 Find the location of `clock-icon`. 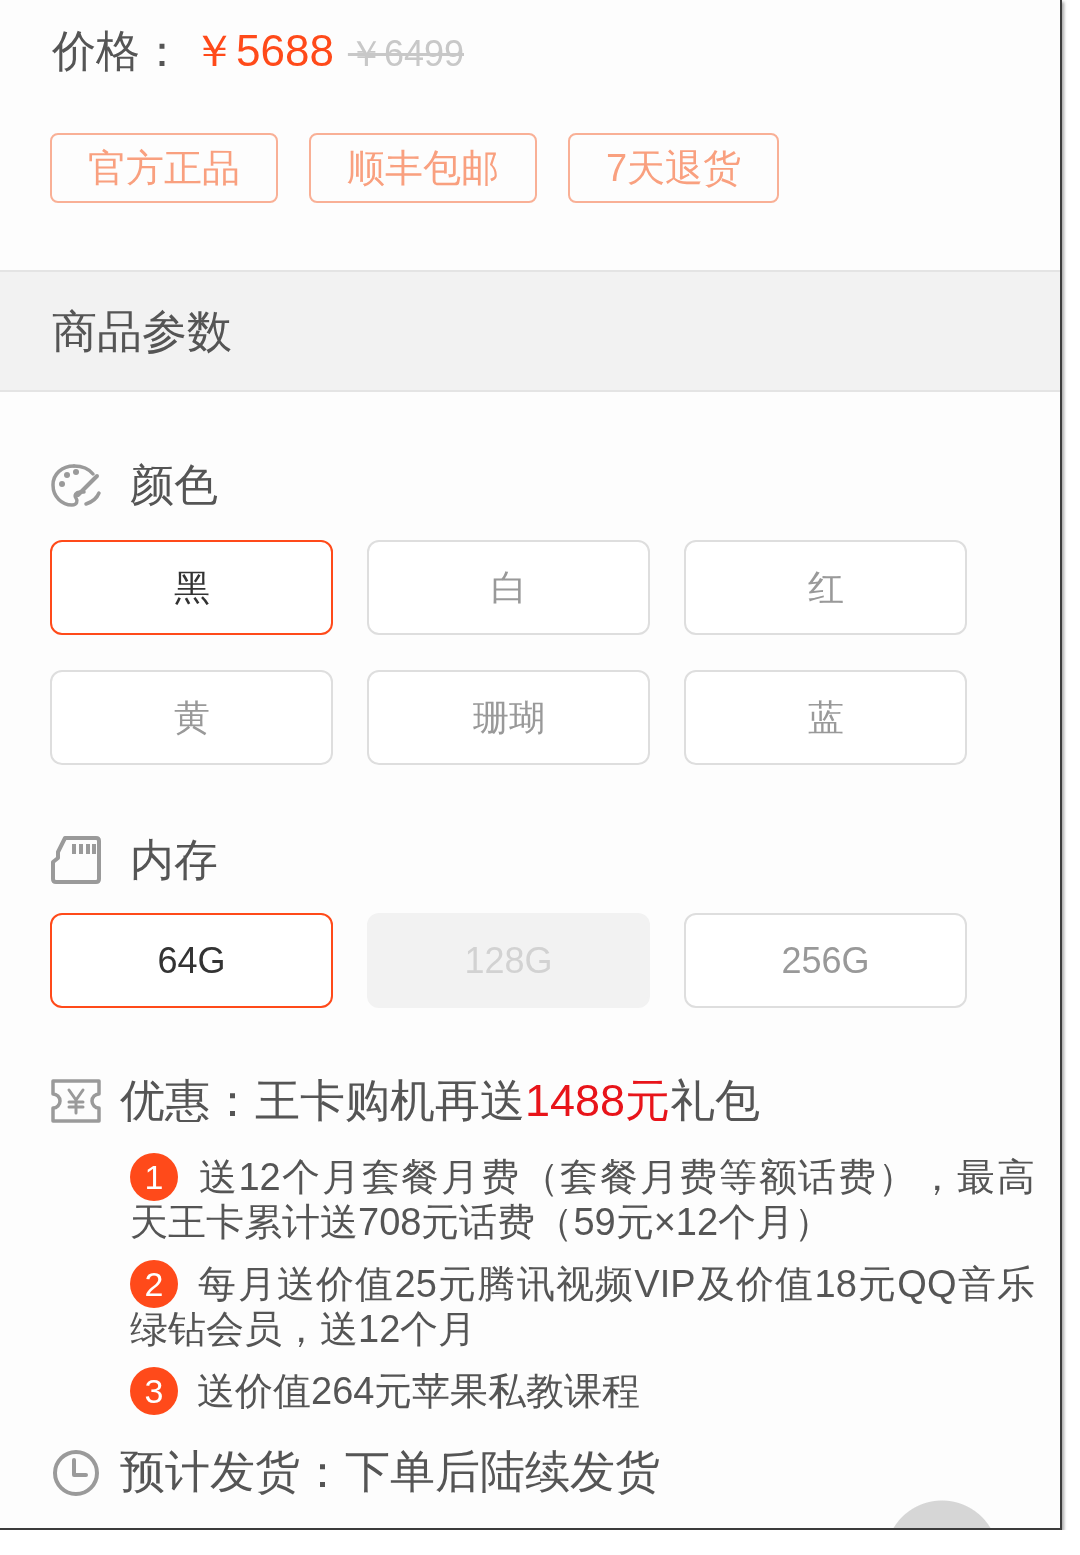

clock-icon is located at coordinates (76, 1472).